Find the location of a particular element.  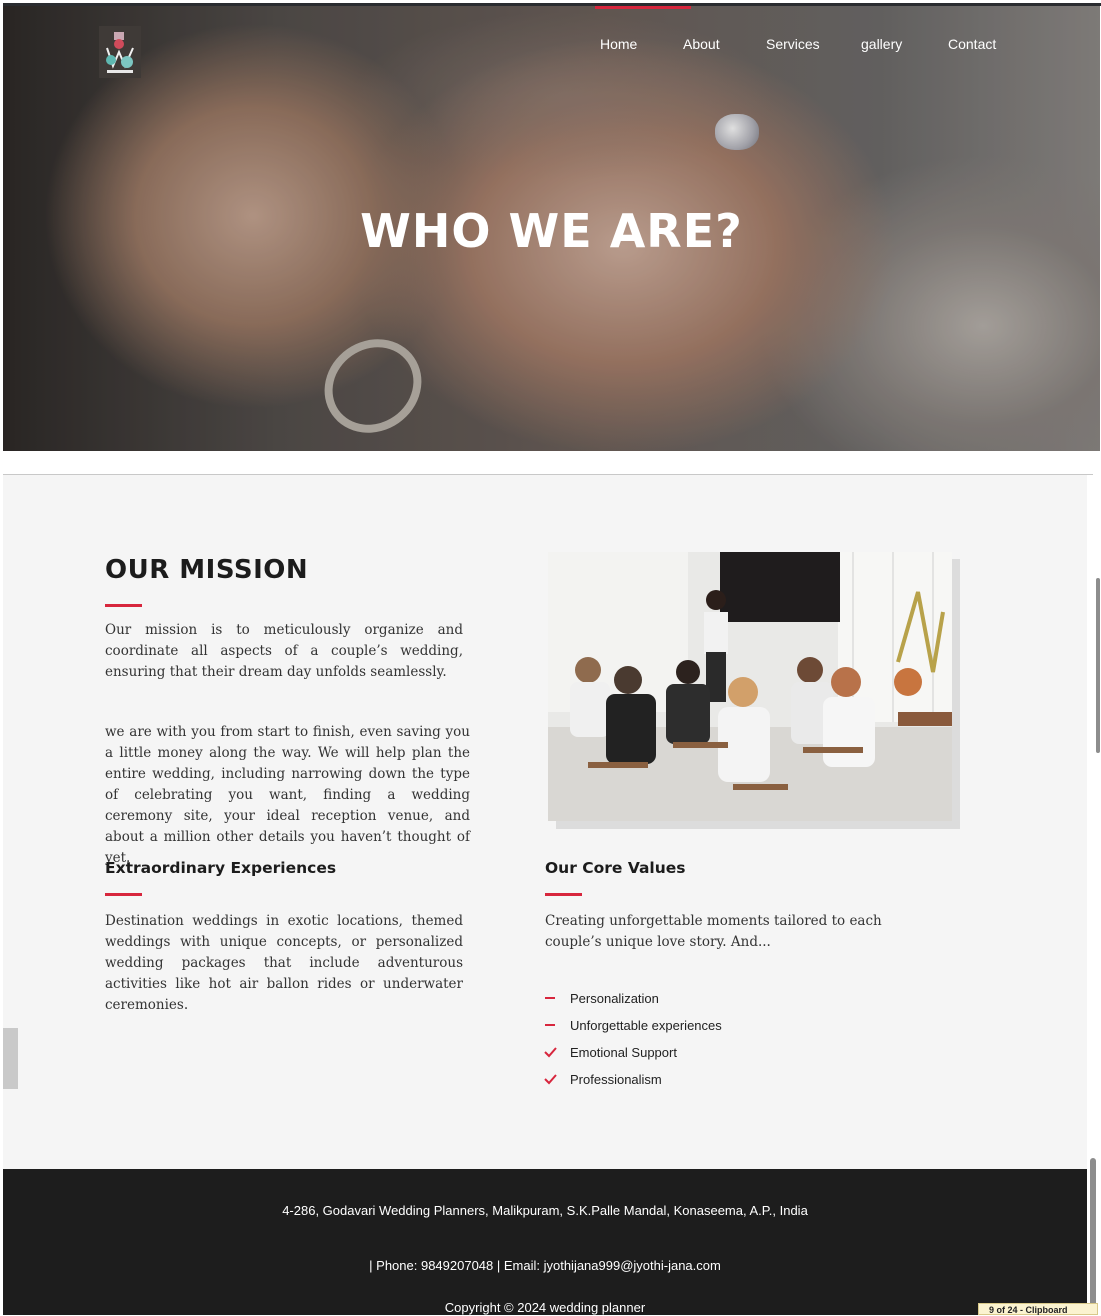

list-item-label: Personalization is located at coordinates (614, 998).